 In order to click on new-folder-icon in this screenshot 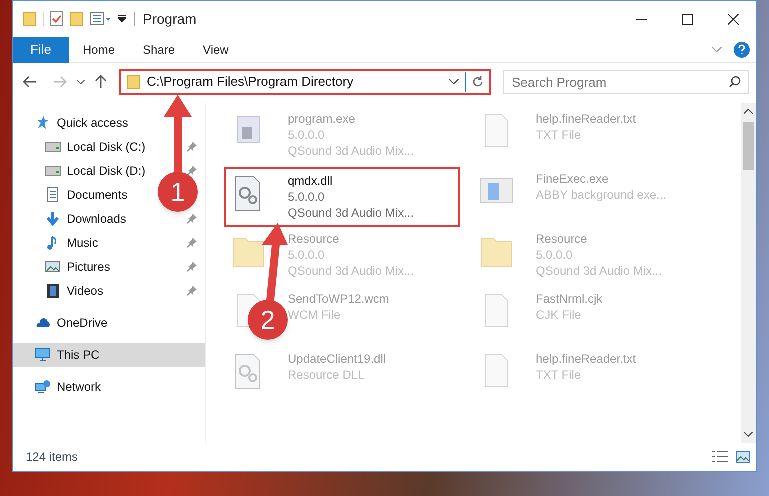, I will do `click(77, 19)`.